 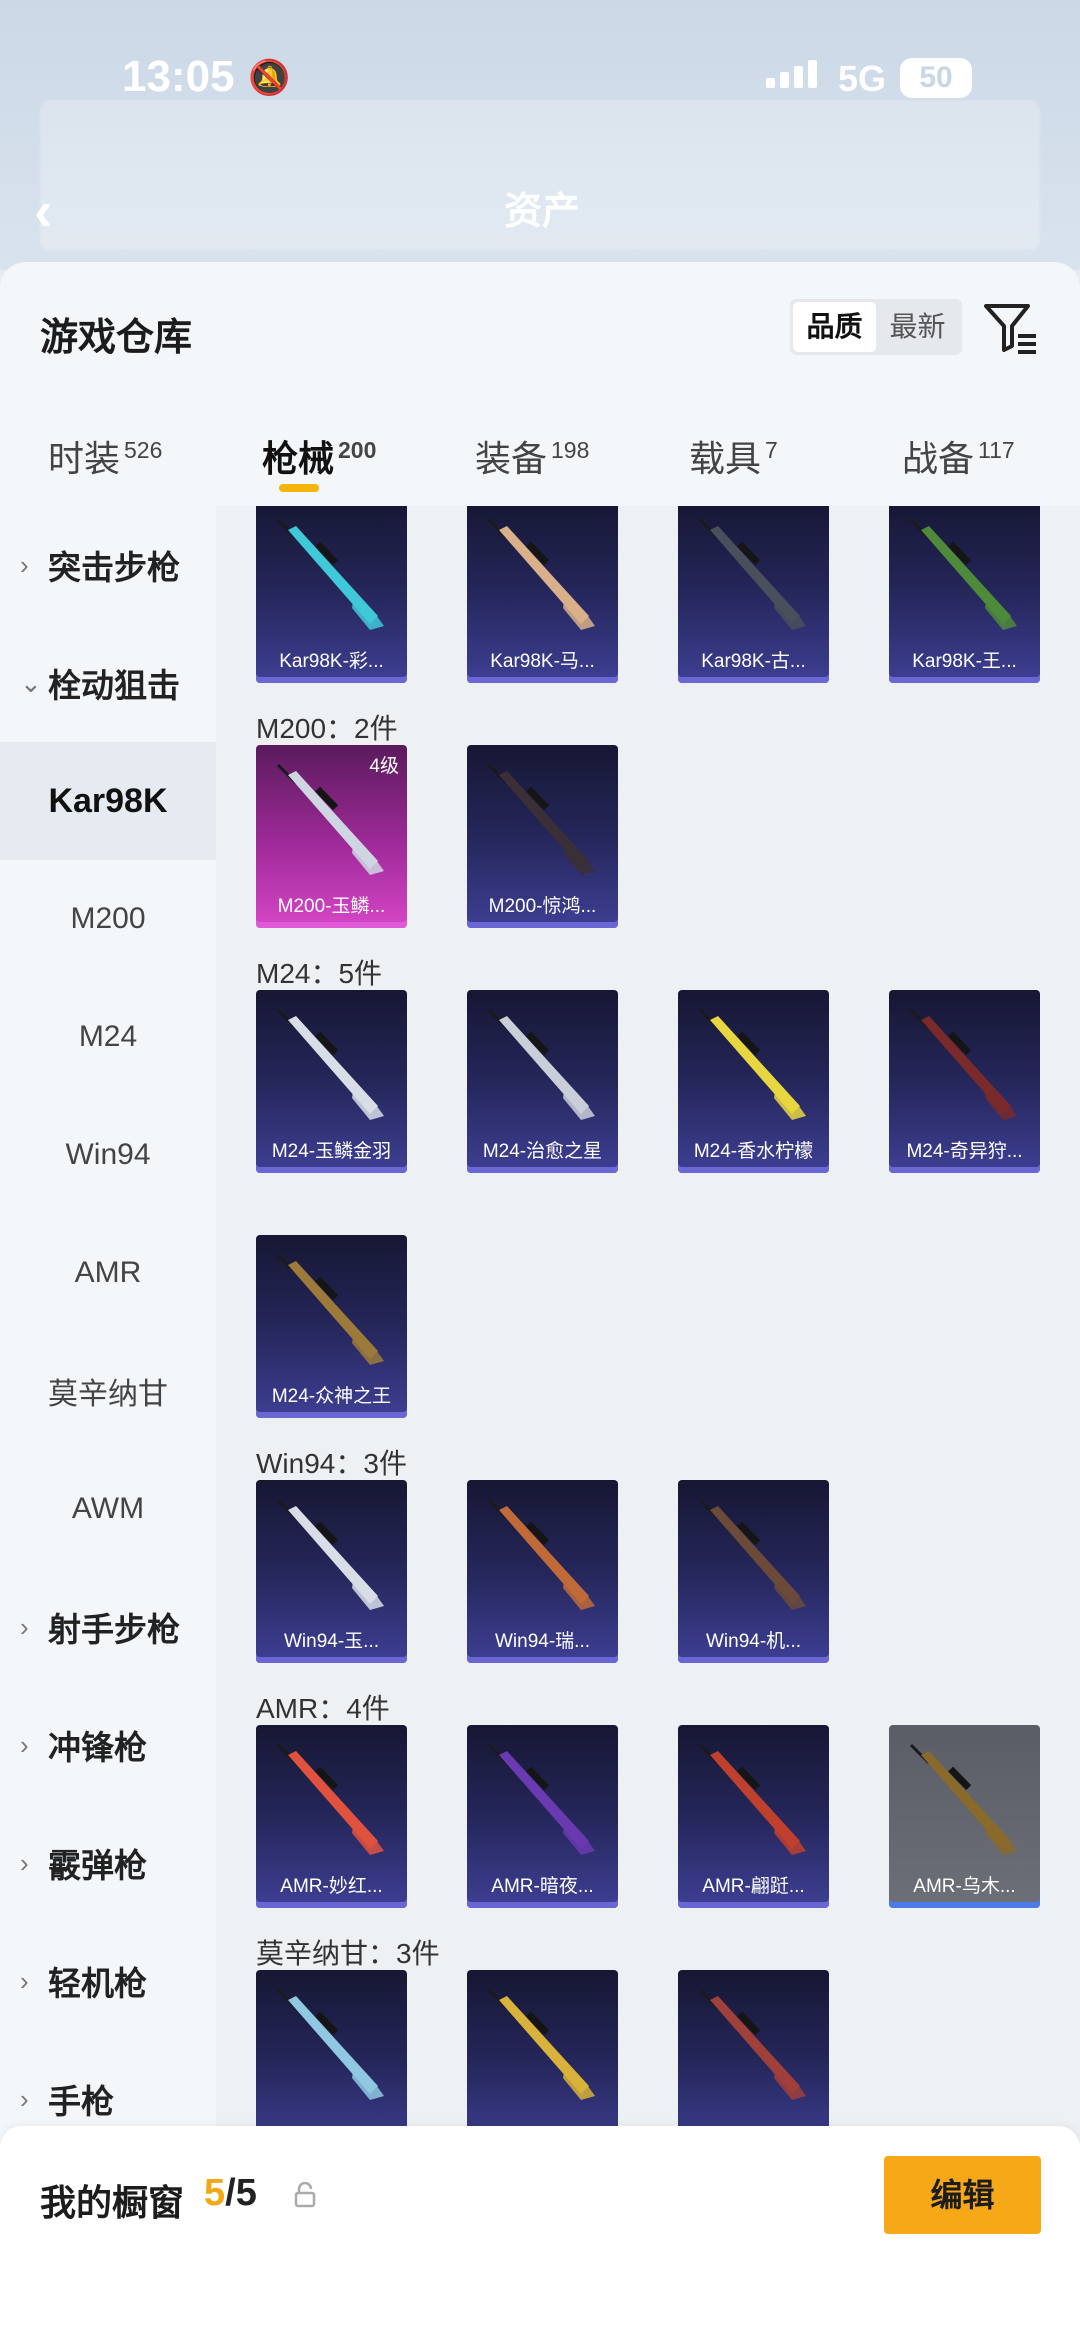 I want to click on sort-toggle: 品质 最新, so click(x=876, y=327).